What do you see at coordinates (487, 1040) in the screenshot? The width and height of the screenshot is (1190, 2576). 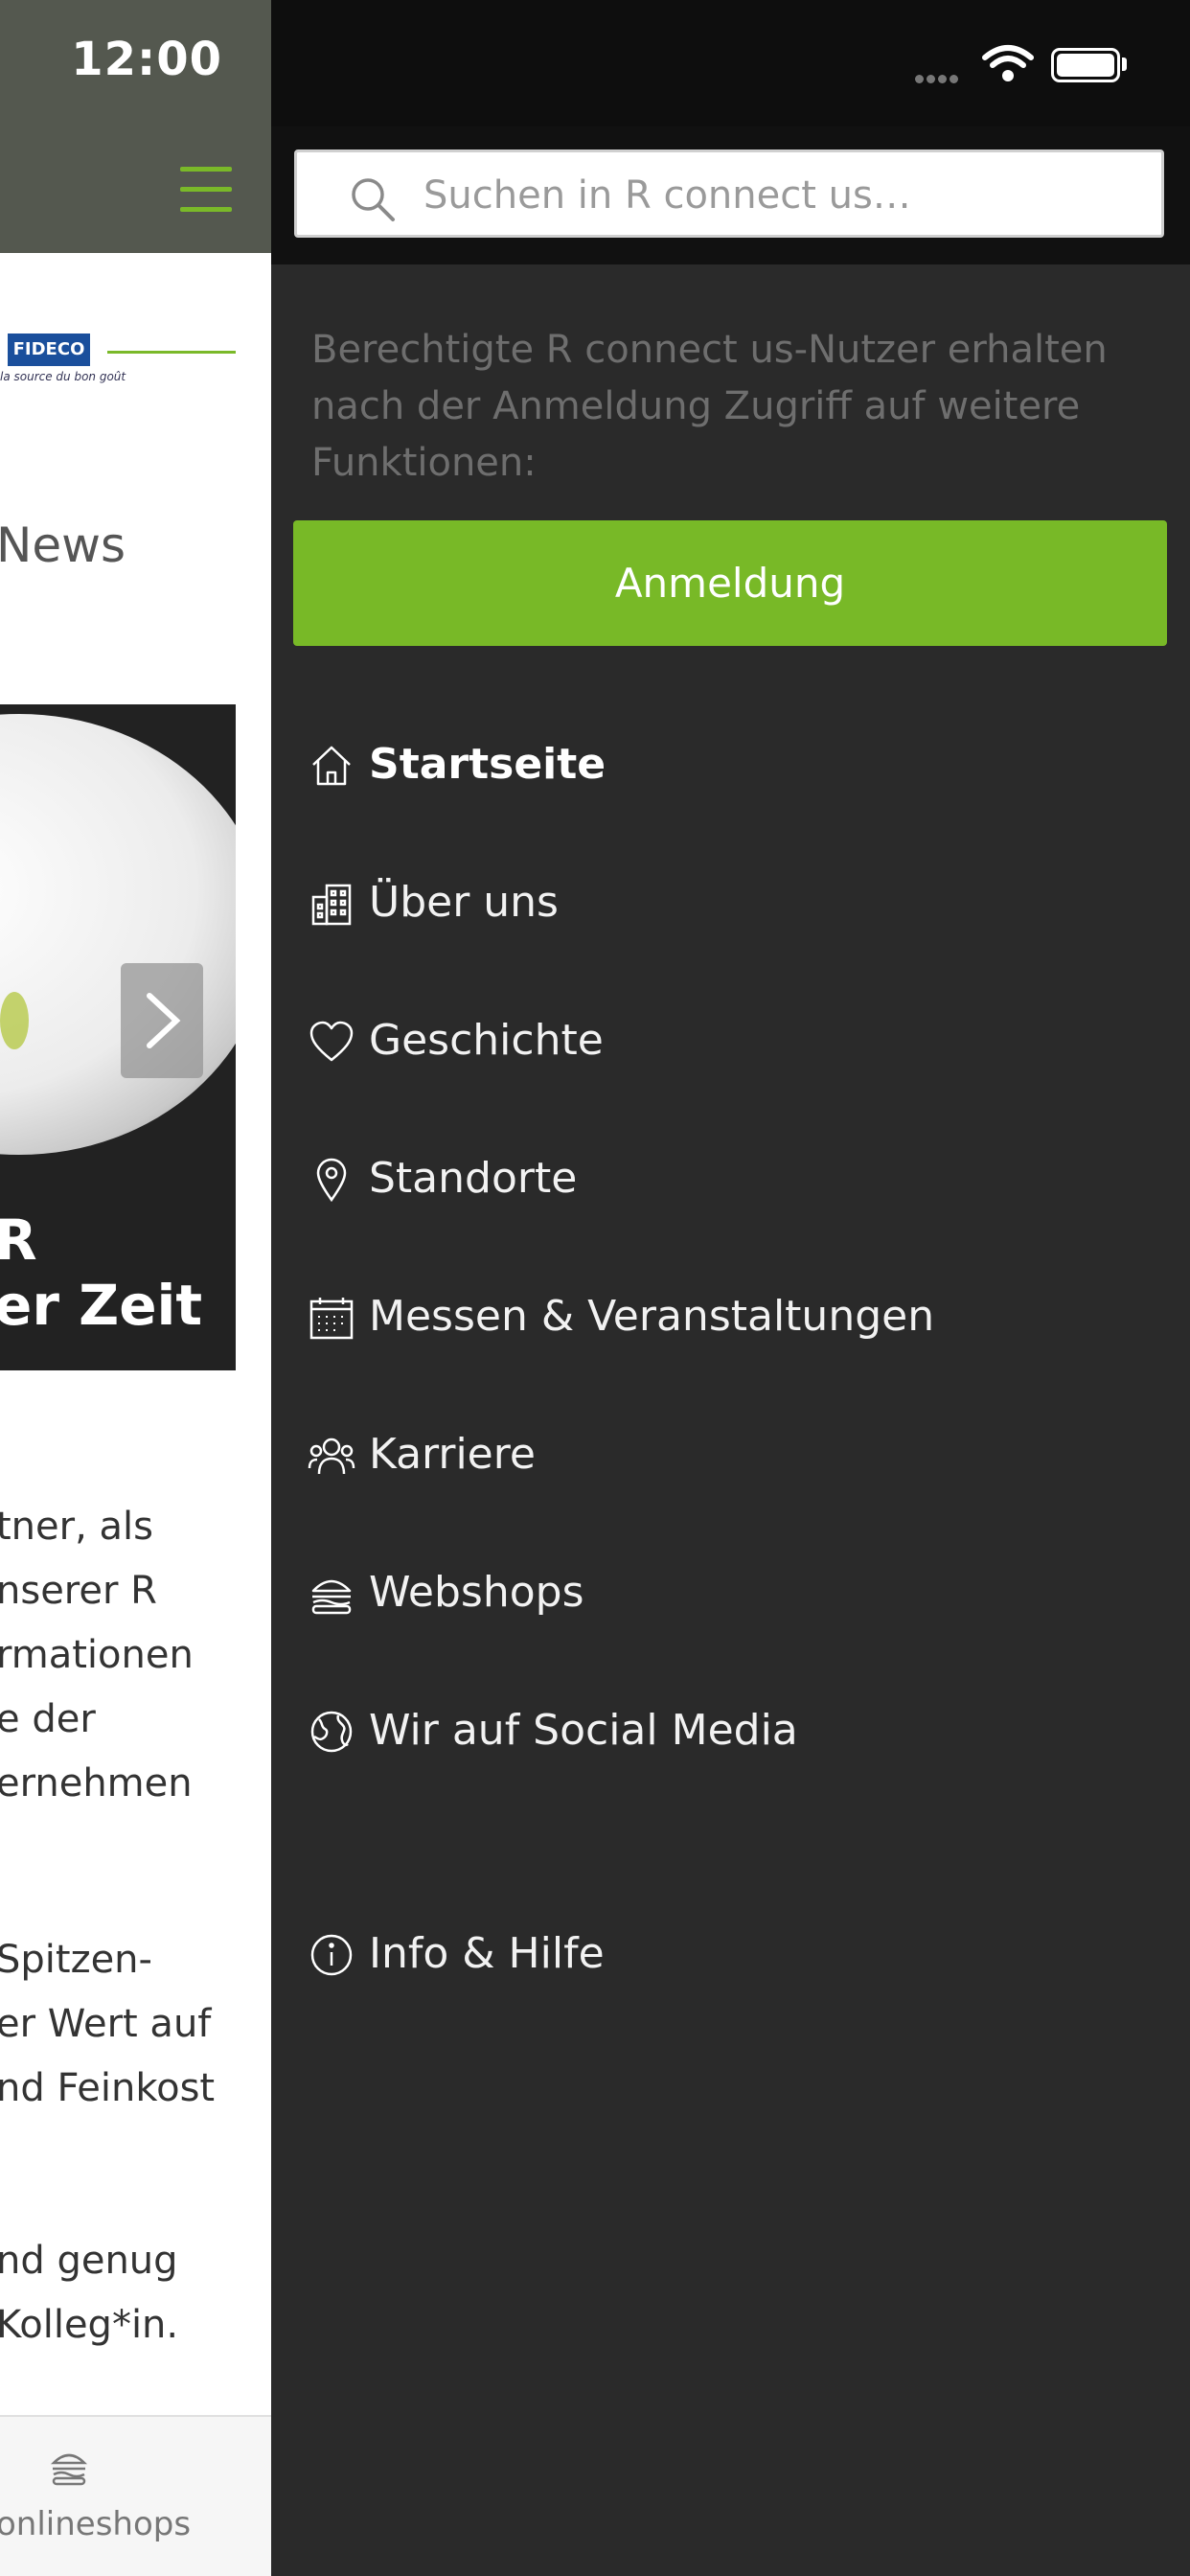 I see `menu-item-label: Geschichte` at bounding box center [487, 1040].